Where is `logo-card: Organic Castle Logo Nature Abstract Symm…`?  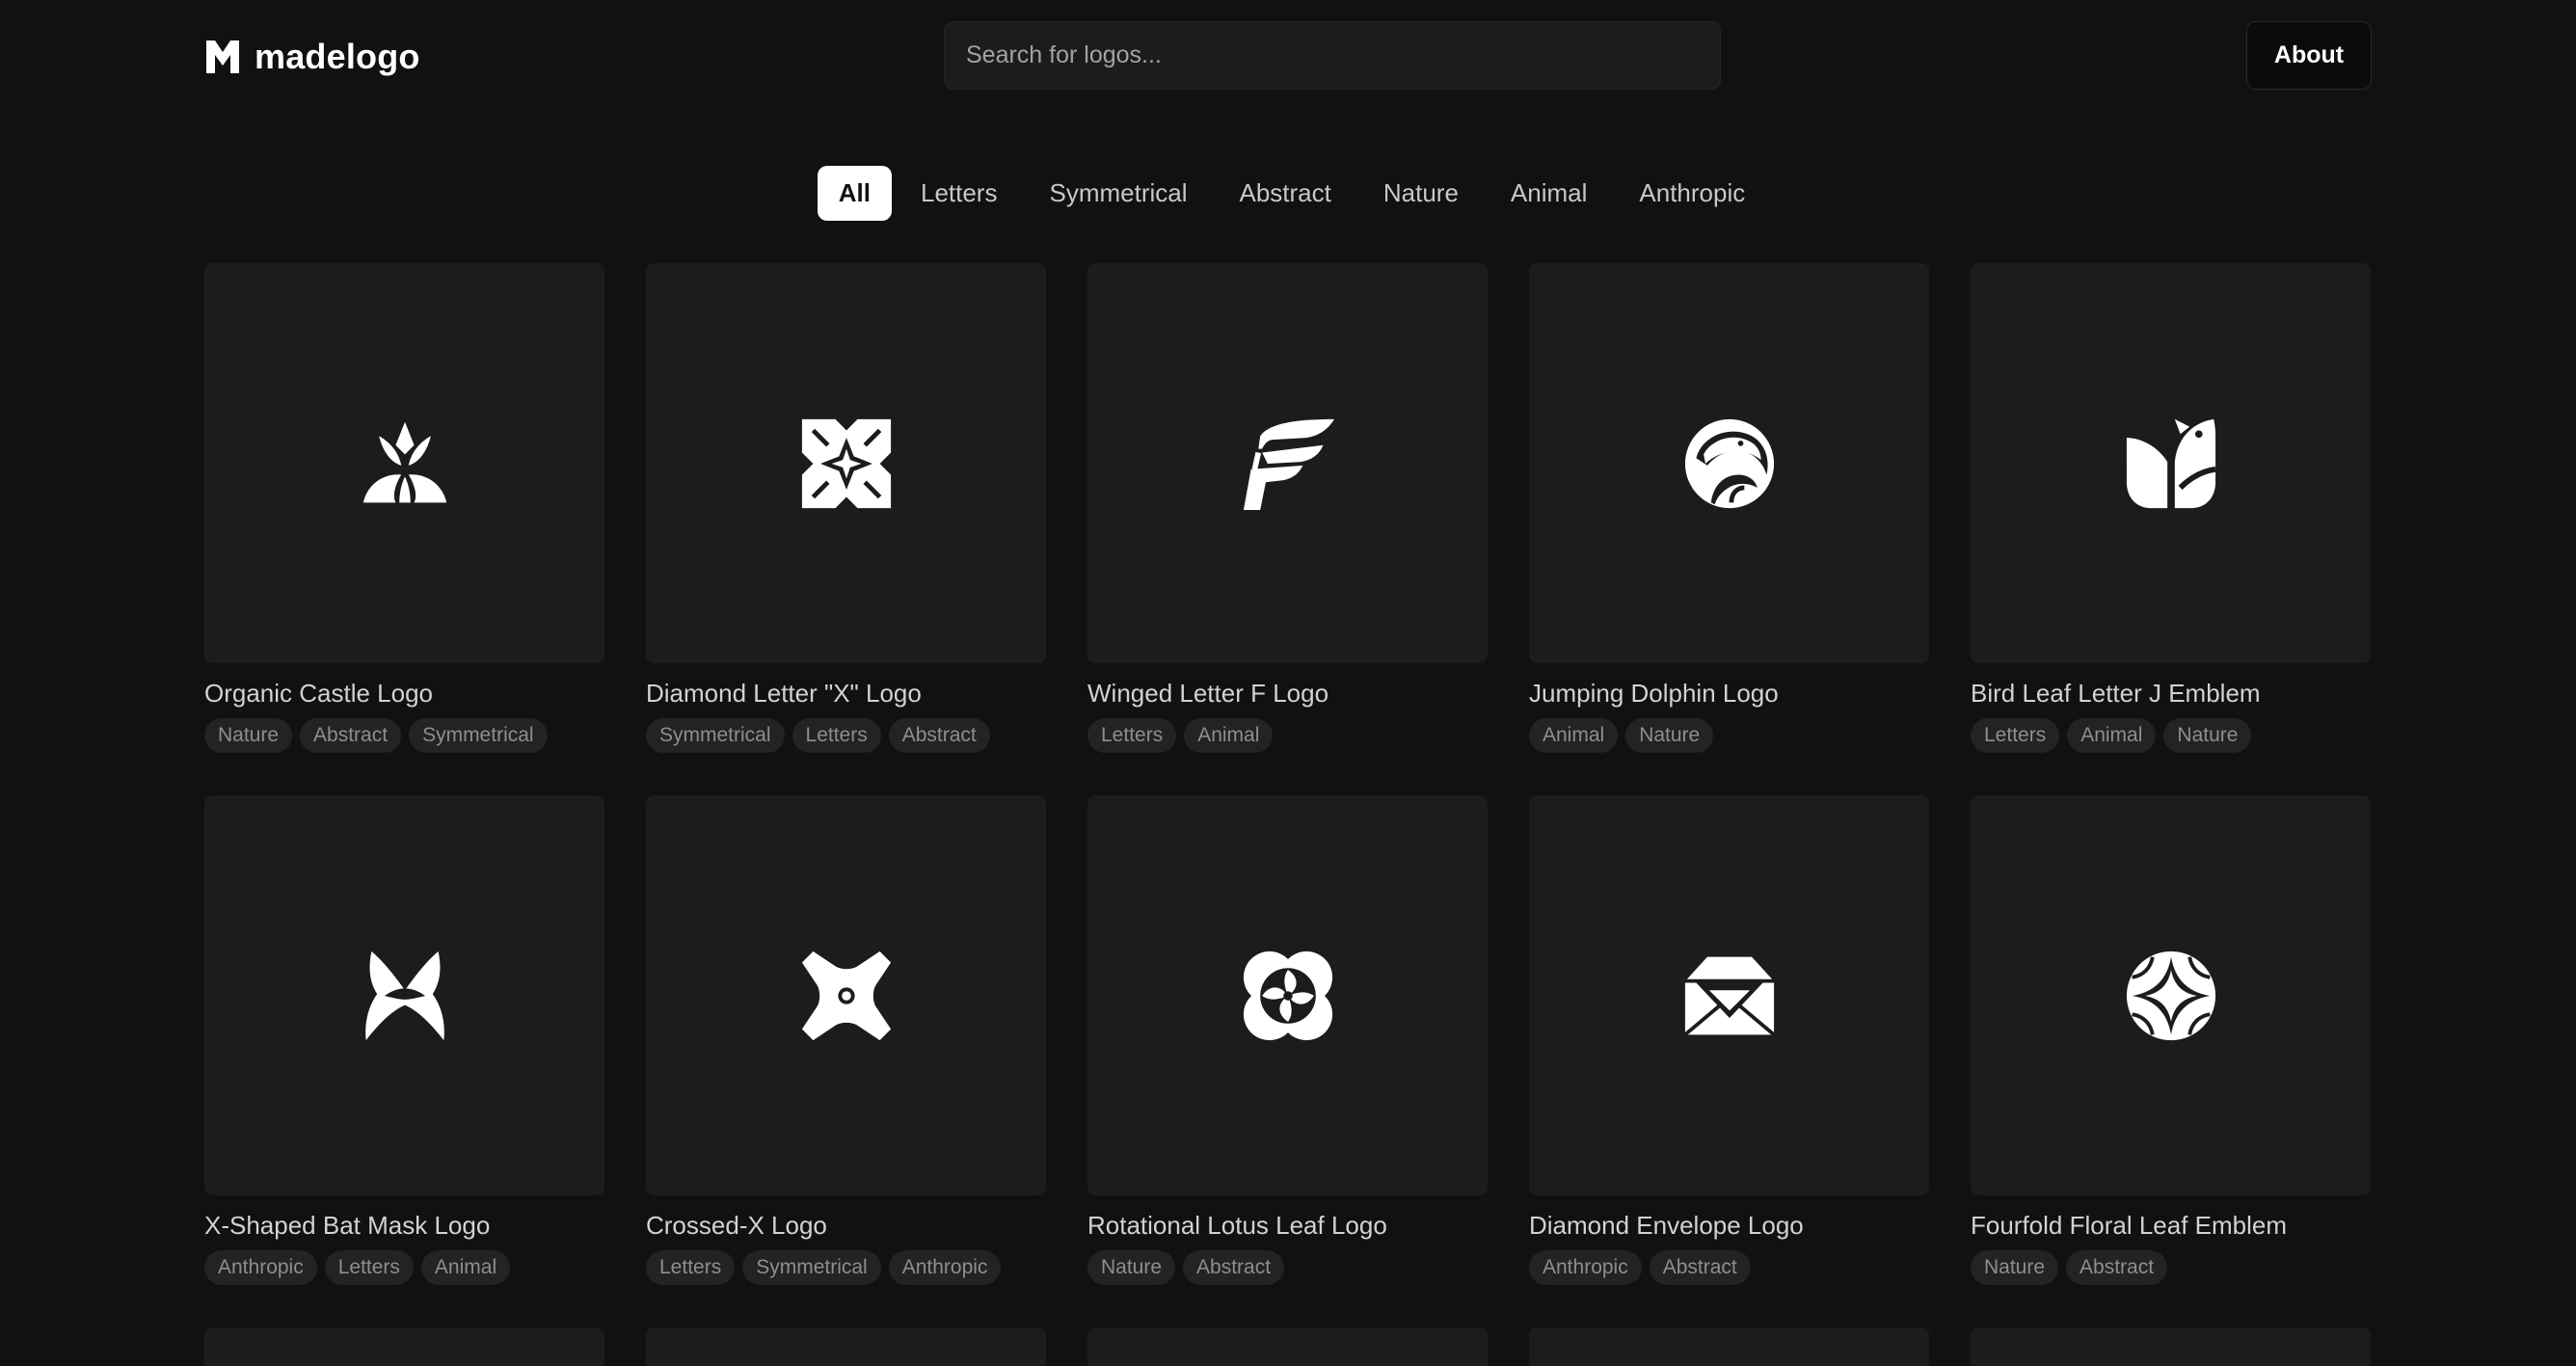 logo-card: Organic Castle Logo Nature Abstract Symm… is located at coordinates (404, 529).